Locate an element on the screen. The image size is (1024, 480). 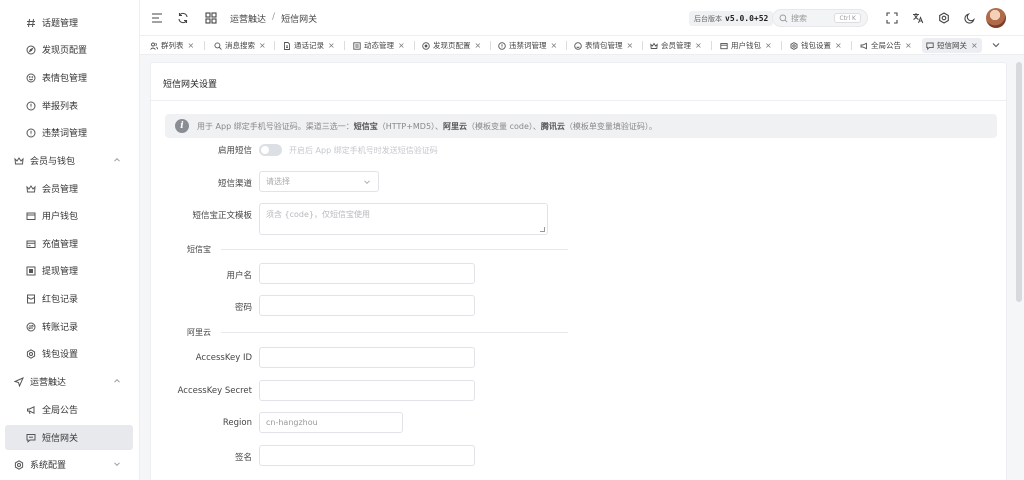
sidebar-item-topics: 话题管理 is located at coordinates (69, 22).